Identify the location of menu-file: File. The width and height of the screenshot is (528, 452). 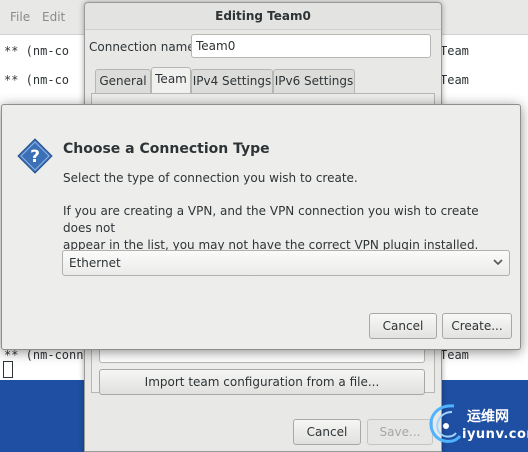
(20, 17).